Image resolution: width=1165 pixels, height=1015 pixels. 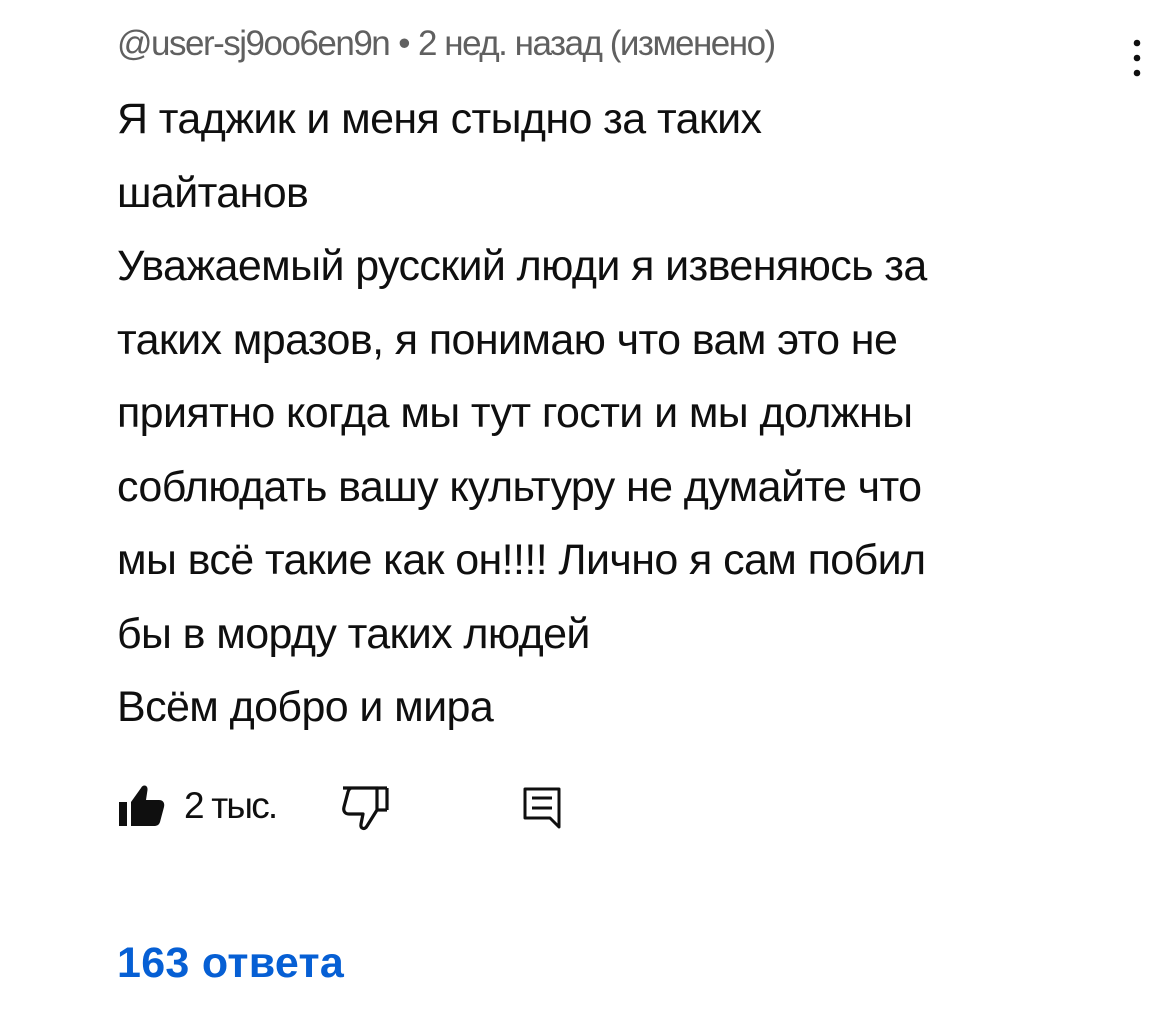 I want to click on like-button, so click(x=142, y=806).